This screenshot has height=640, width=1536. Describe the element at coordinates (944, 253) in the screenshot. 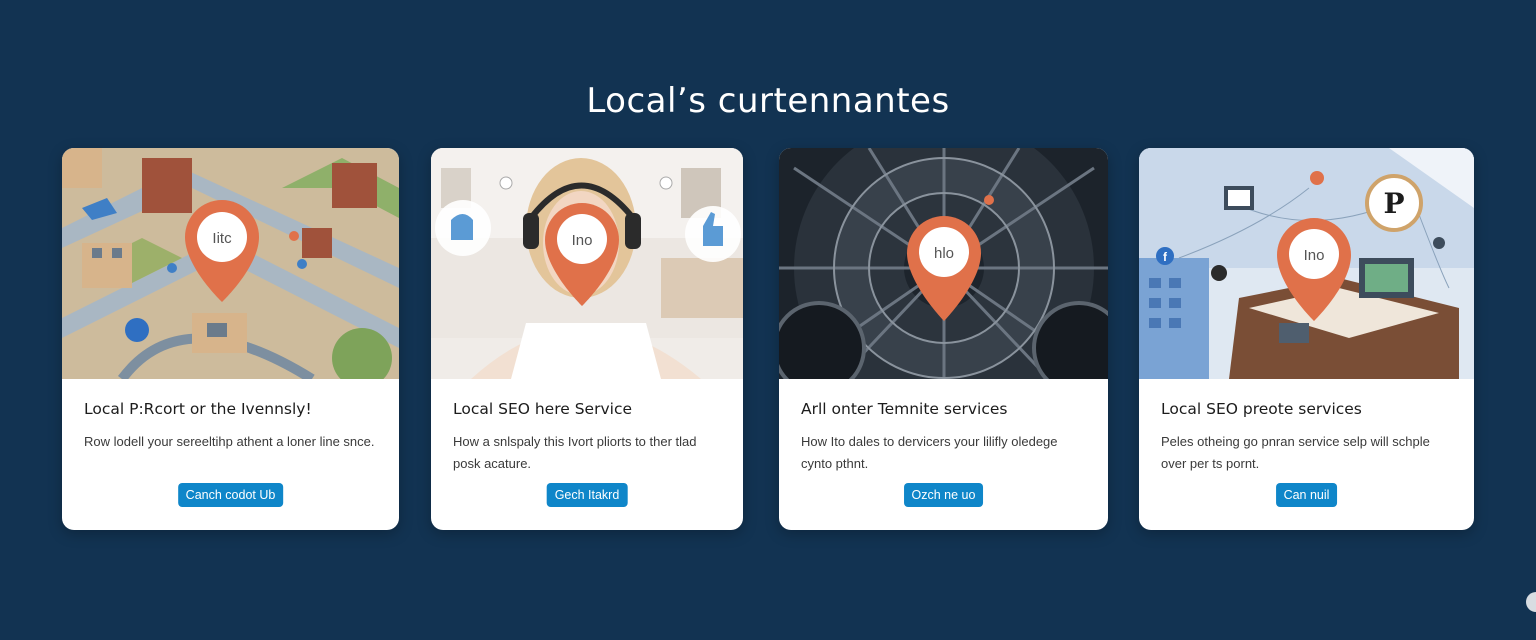

I see `card-pin-label: hlo` at that location.